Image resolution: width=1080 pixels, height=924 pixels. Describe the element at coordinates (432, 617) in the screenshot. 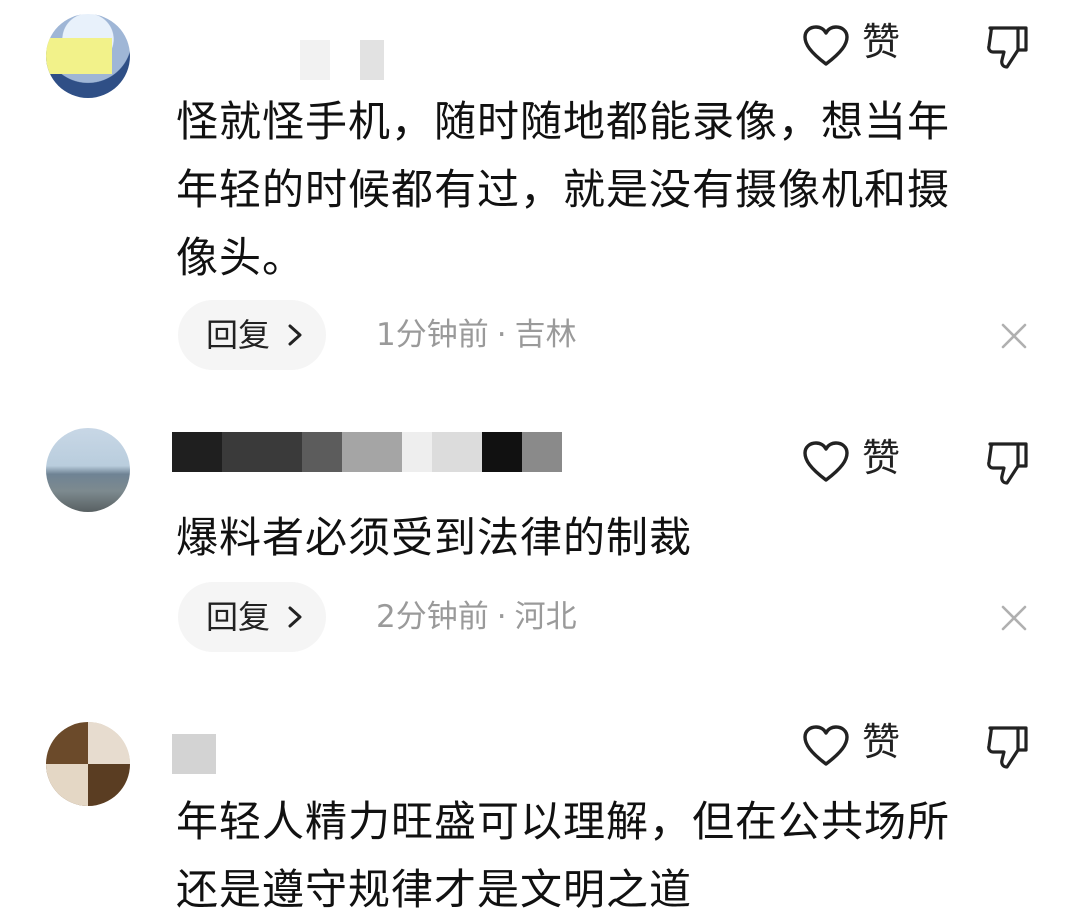

I see `comment-time: 2分钟前` at that location.